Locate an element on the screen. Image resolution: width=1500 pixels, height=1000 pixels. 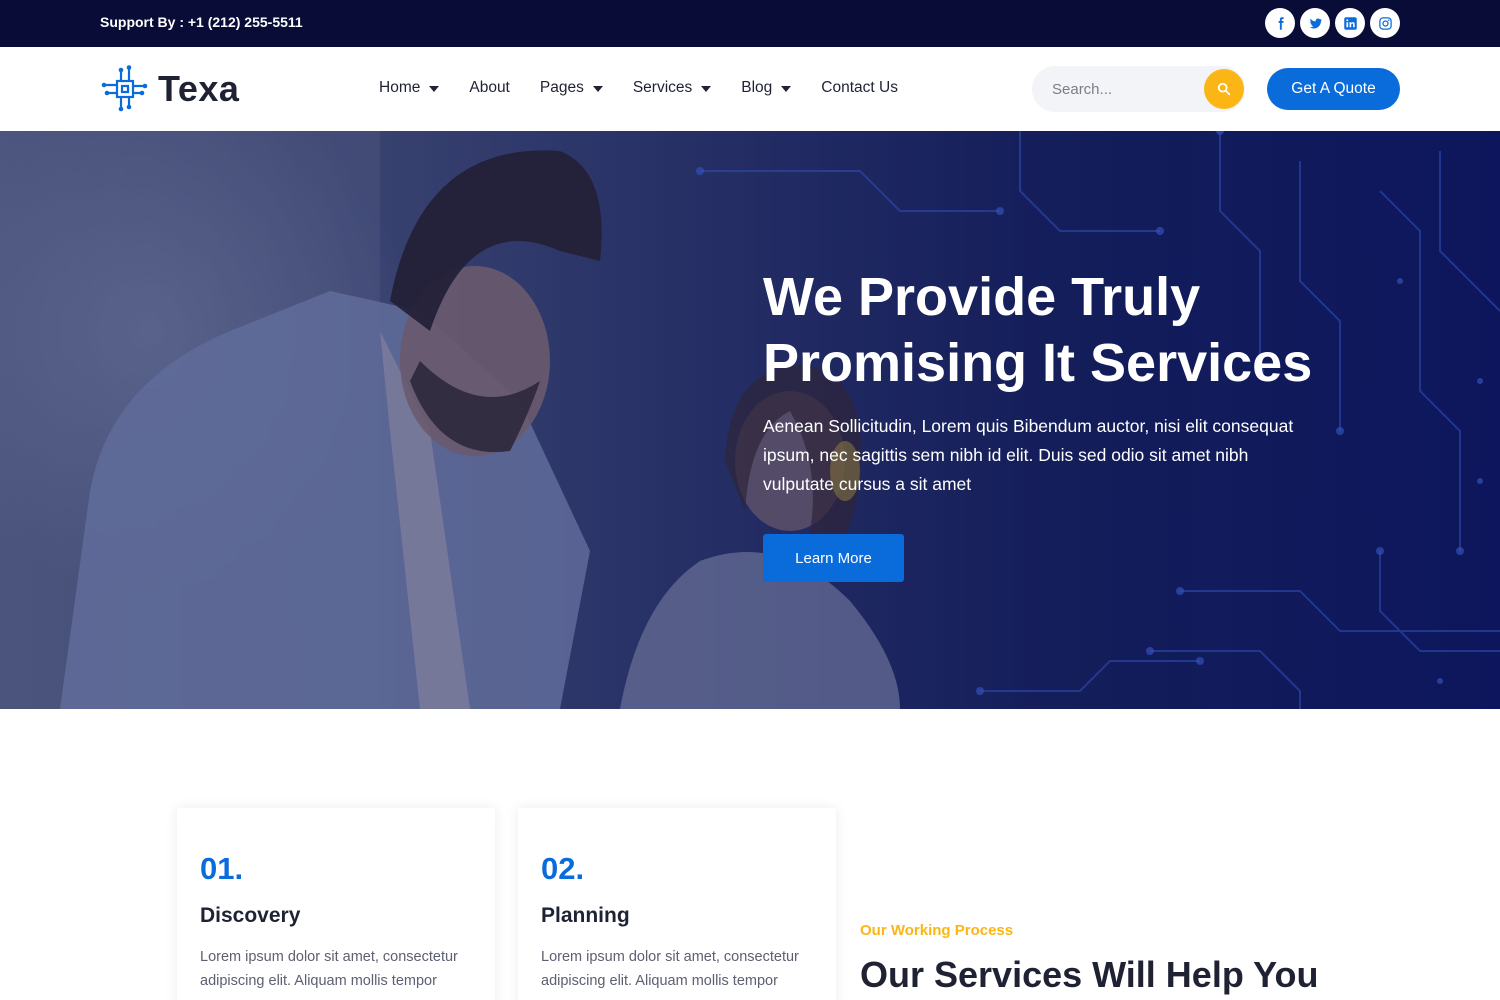
instagram-icon is located at coordinates (1385, 23).